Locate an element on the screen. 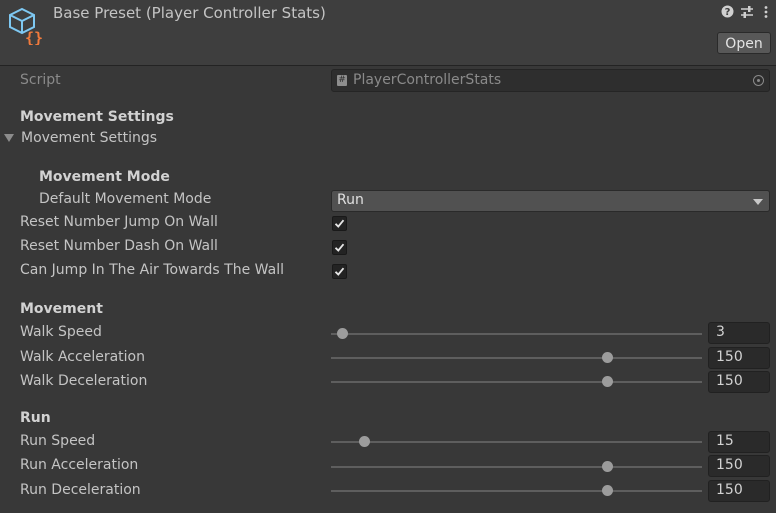  run-acceleration-slider is located at coordinates (516, 467).